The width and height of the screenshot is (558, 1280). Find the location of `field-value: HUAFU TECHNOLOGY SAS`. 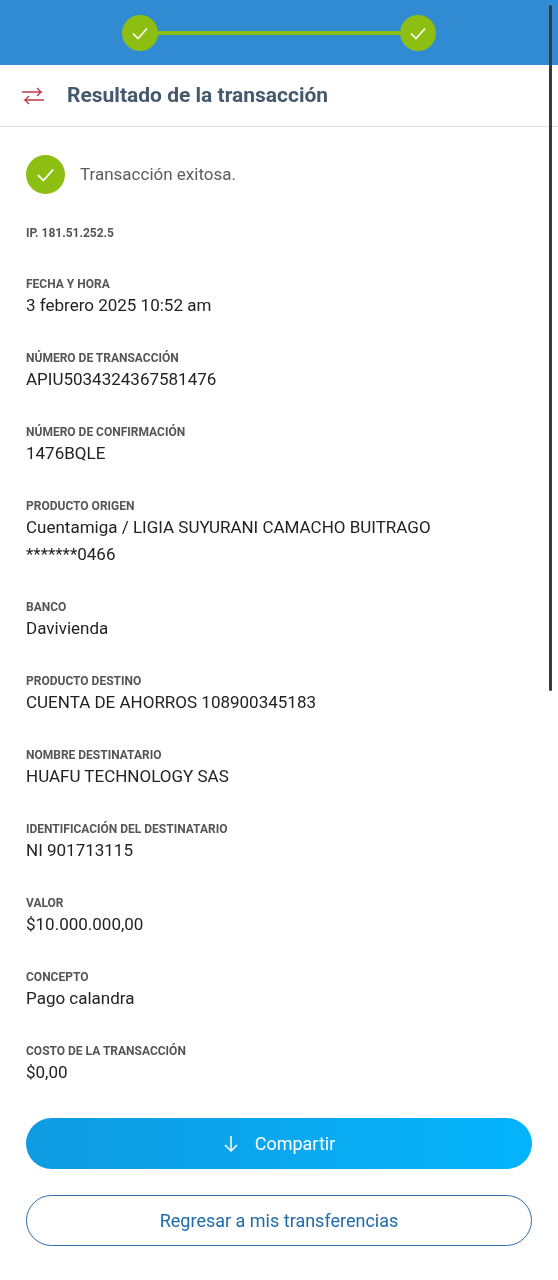

field-value: HUAFU TECHNOLOGY SAS is located at coordinates (128, 776).